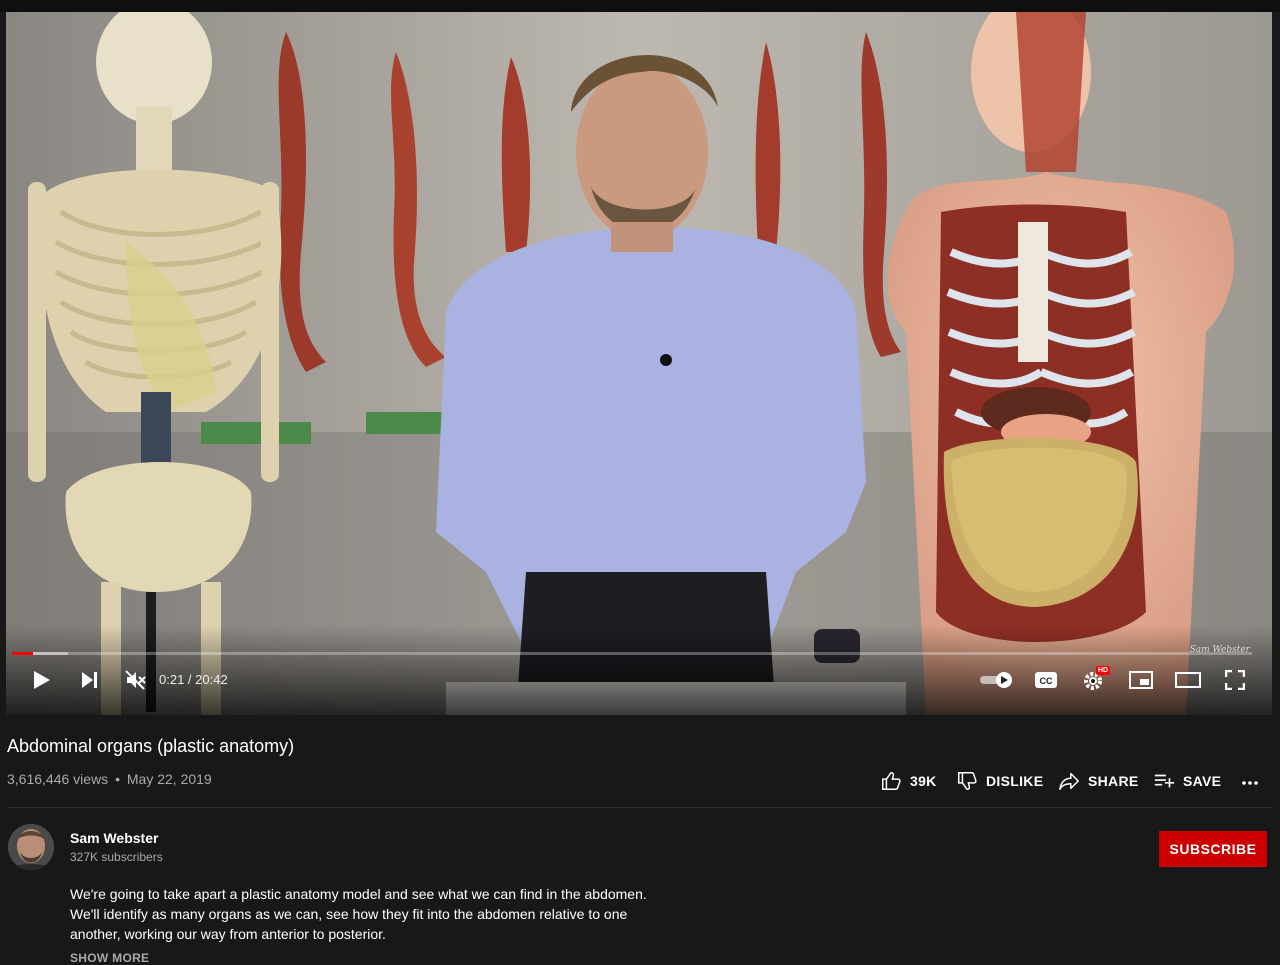  What do you see at coordinates (1069, 781) in the screenshot?
I see `share-icon` at bounding box center [1069, 781].